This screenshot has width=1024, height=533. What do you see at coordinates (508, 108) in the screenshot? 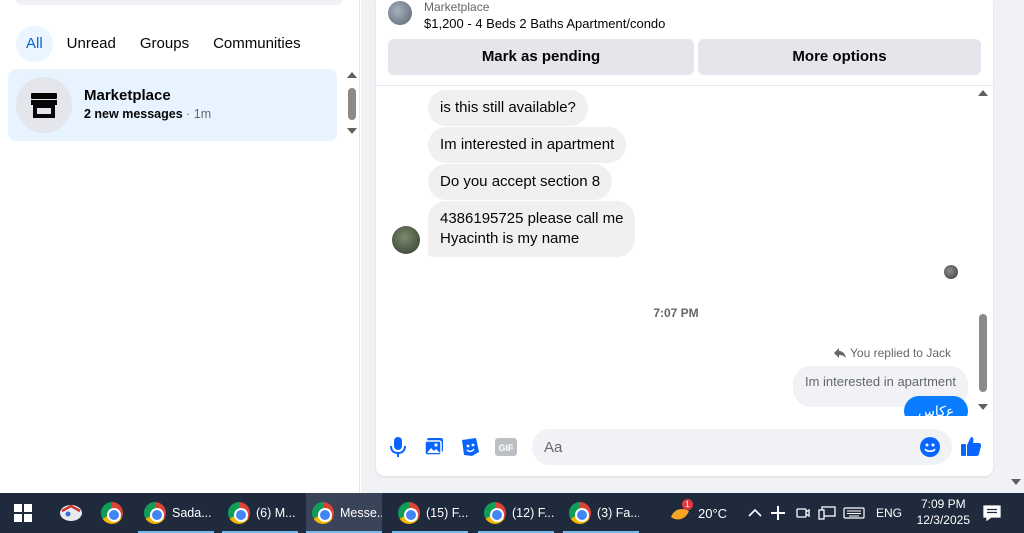
I see `message-bubble: is this still available?` at bounding box center [508, 108].